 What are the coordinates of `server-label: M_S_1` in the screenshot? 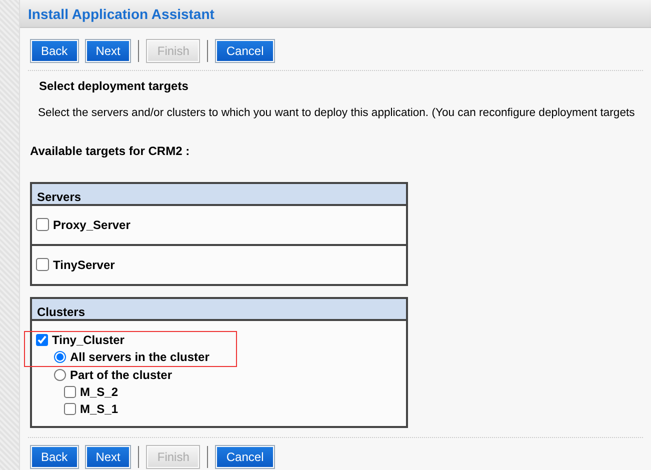 It's located at (99, 409).